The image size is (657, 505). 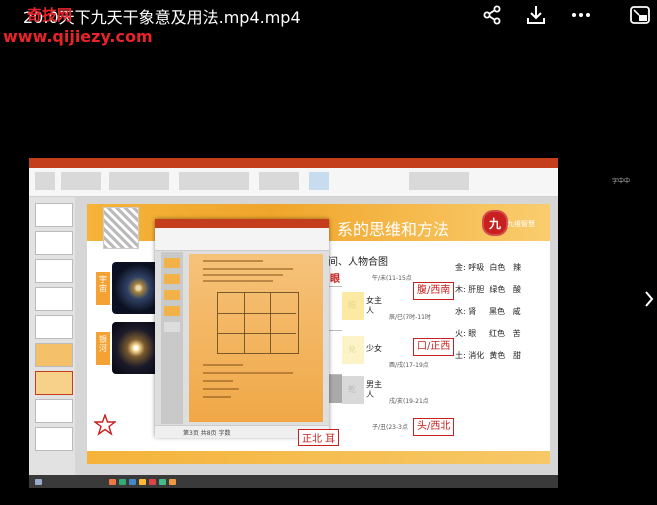 I want to click on arrow-galaxy: 银河, so click(x=103, y=348).